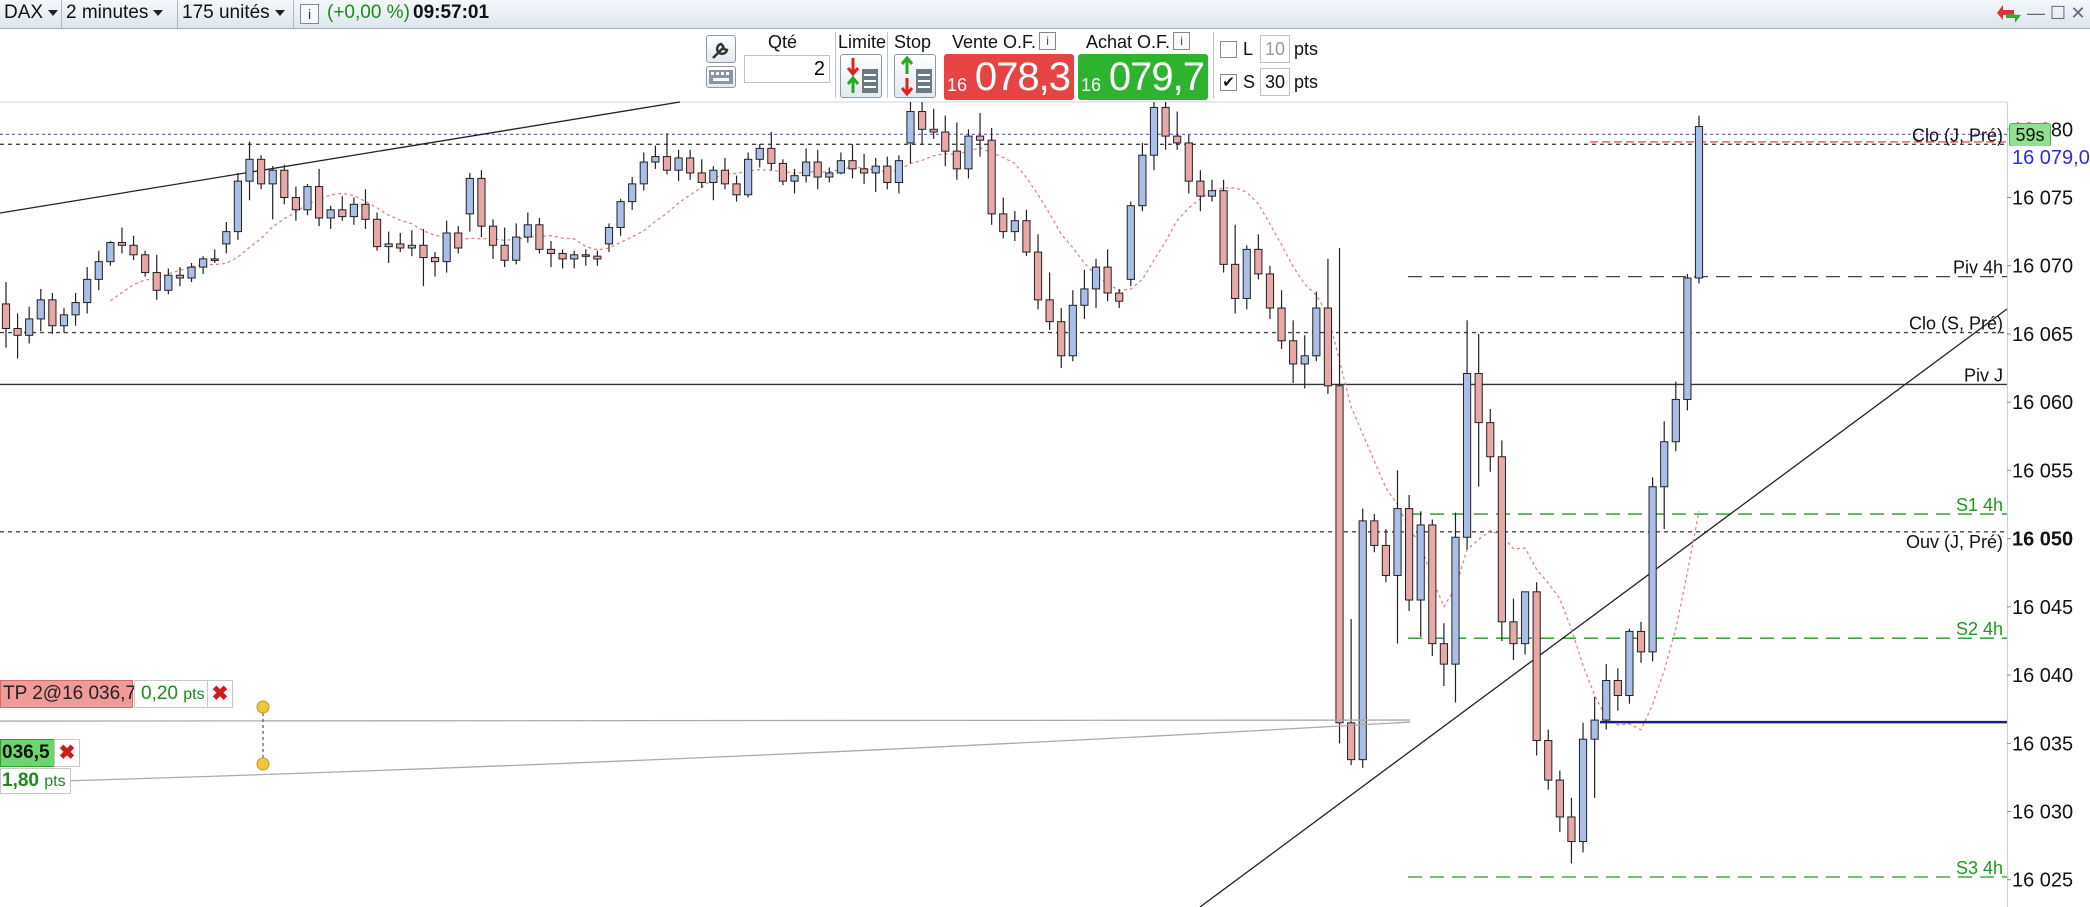 The image size is (2090, 907). Describe the element at coordinates (2042, 335) in the screenshot. I see `axis-tick-label: 16 065` at that location.